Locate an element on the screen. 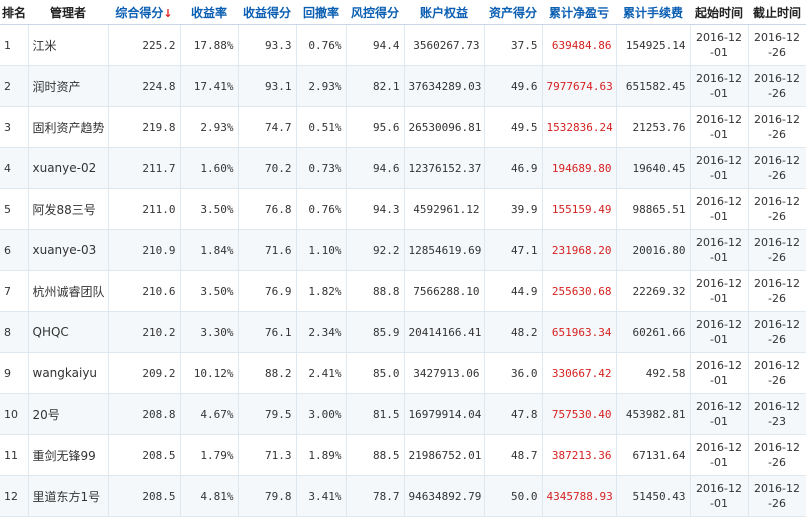 The image size is (806, 517). rank-cell: 2 is located at coordinates (14, 86).